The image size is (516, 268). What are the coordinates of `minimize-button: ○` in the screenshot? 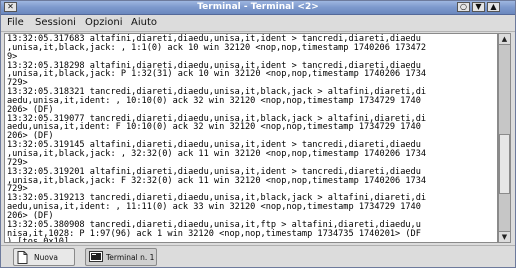 It's located at (463, 7).